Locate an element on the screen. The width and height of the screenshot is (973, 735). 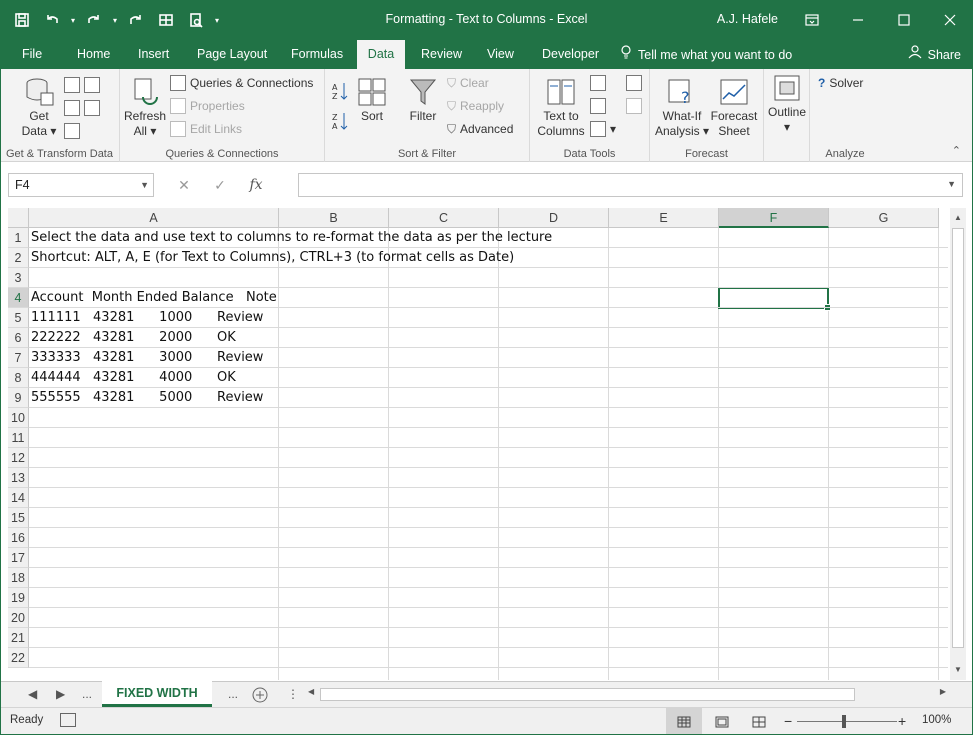
column-header-f: F is located at coordinates (774, 218).